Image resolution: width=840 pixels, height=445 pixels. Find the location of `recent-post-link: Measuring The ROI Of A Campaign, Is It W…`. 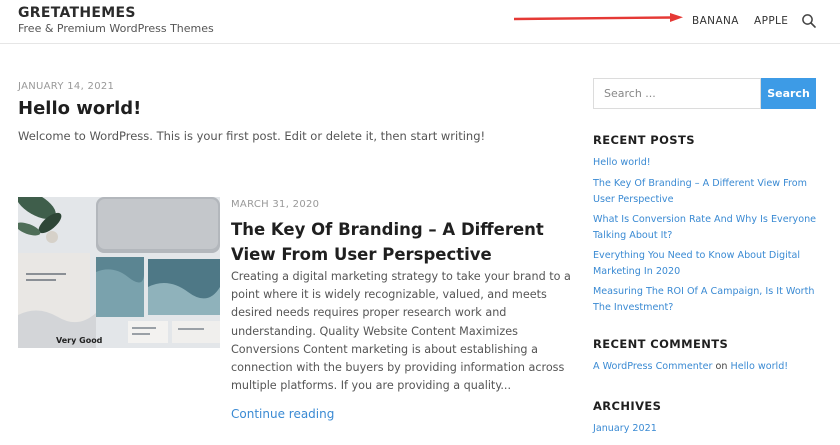

recent-post-link: Measuring The ROI Of A Campaign, Is It W… is located at coordinates (708, 299).